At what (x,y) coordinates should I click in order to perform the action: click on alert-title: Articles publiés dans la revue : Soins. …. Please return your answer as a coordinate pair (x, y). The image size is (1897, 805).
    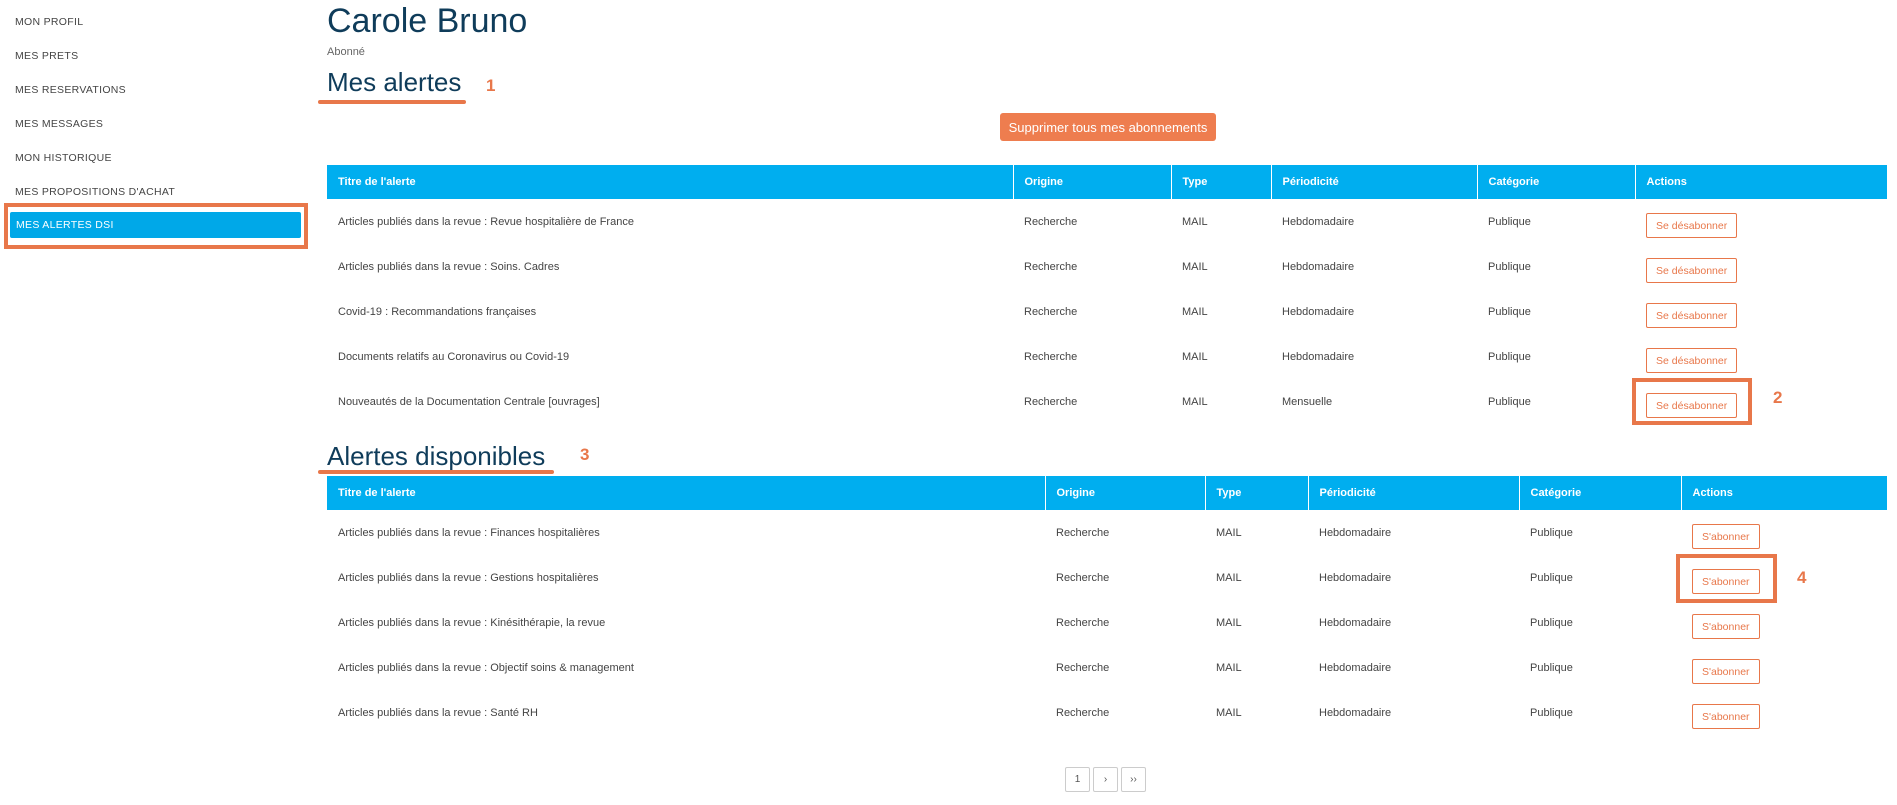
    Looking at the image, I should click on (449, 266).